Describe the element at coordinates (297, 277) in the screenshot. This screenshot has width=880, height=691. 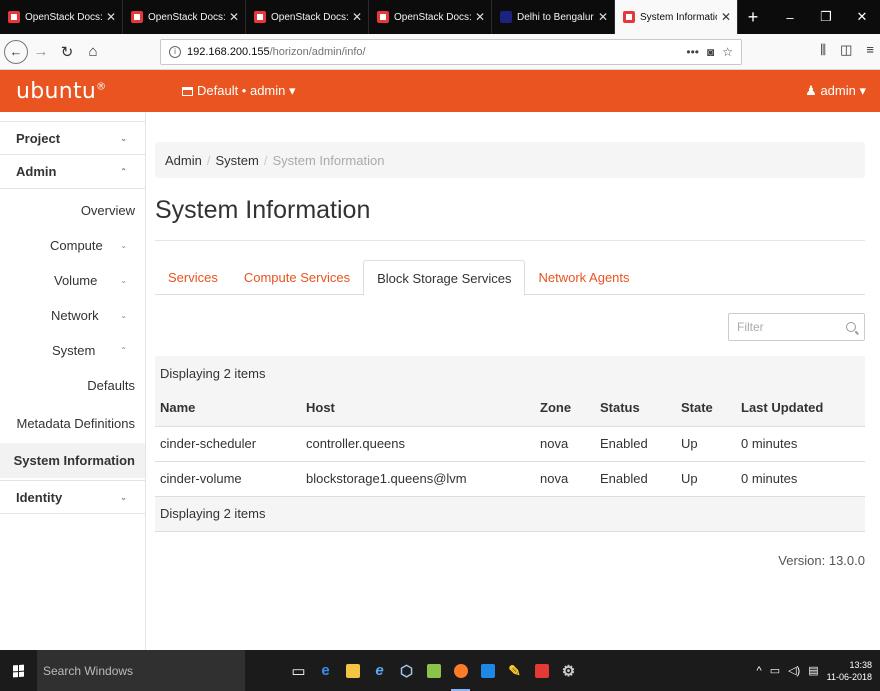
I see `tab-compute-services: Compute Services` at that location.